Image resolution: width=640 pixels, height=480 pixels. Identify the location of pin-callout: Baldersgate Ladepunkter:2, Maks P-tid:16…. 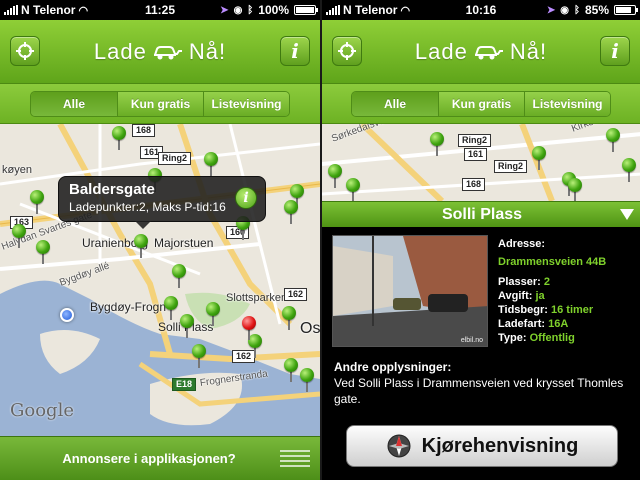
(162, 202).